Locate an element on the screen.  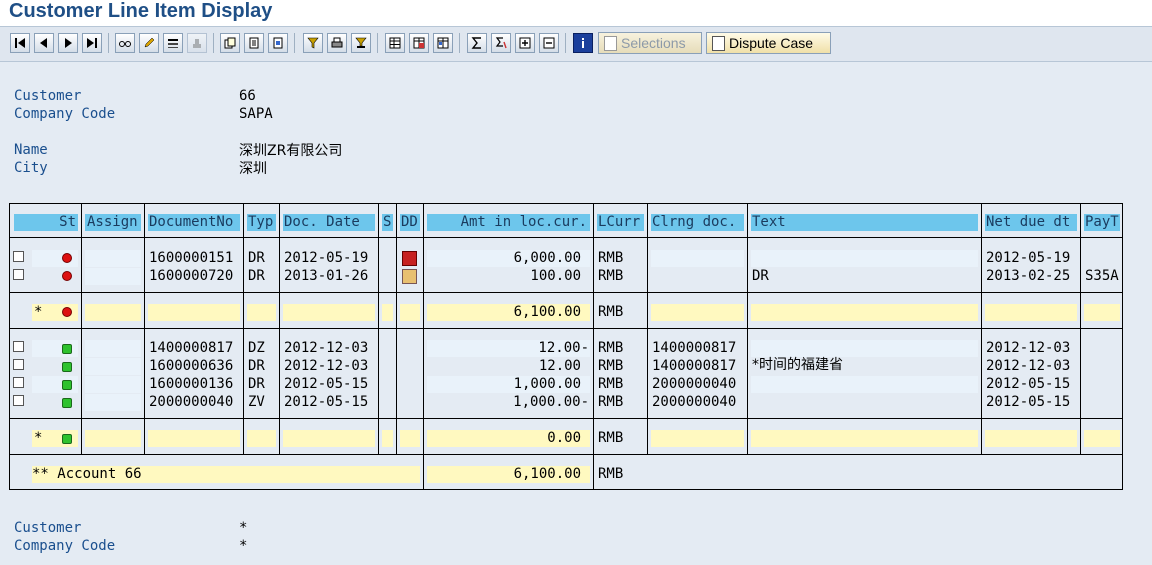
footer-customer-label: Customer is located at coordinates (48, 528).